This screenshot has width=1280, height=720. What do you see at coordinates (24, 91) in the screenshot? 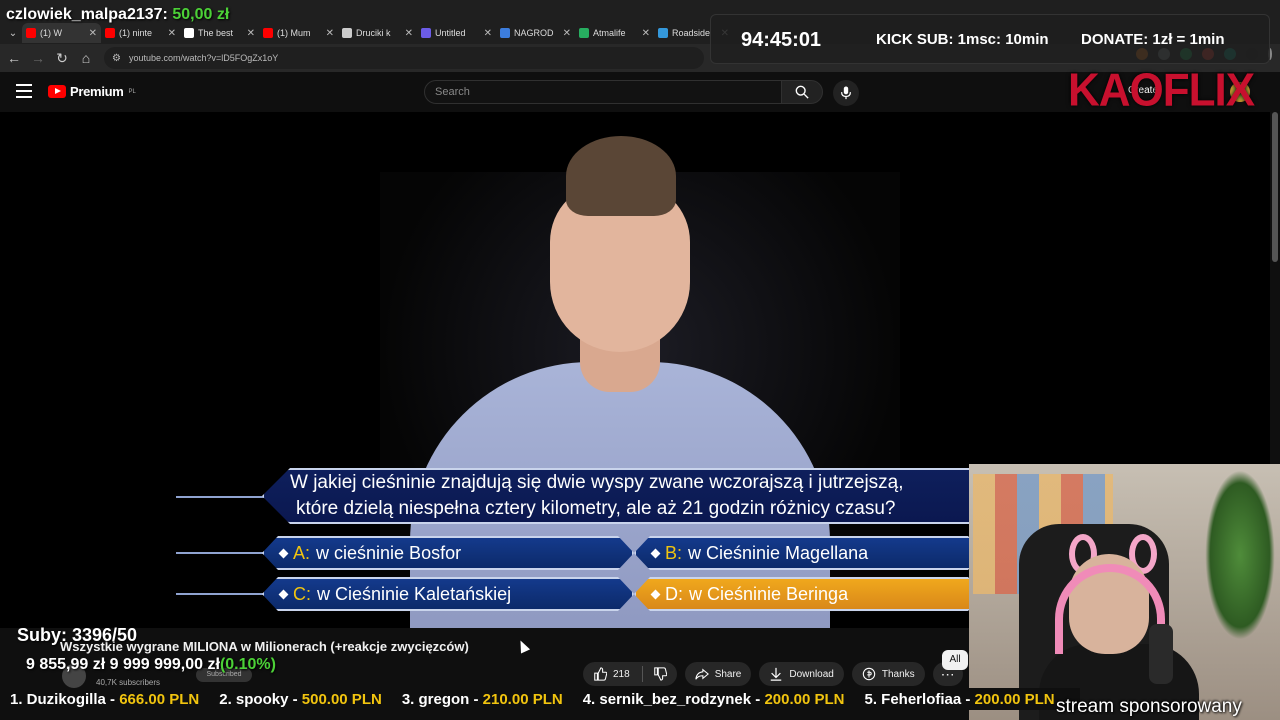
I see `hamburger-menu-icon` at bounding box center [24, 91].